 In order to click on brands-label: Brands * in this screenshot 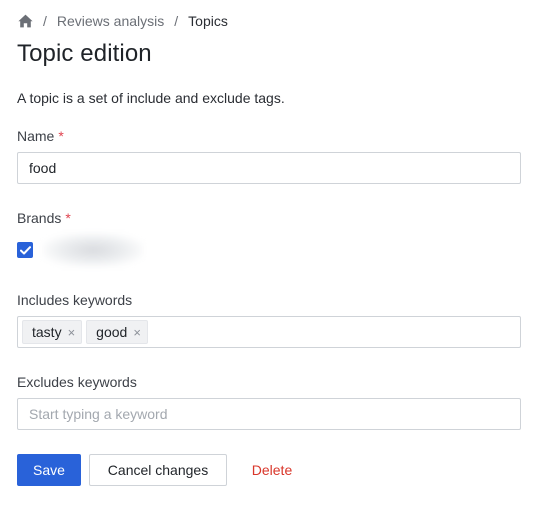, I will do `click(44, 218)`.